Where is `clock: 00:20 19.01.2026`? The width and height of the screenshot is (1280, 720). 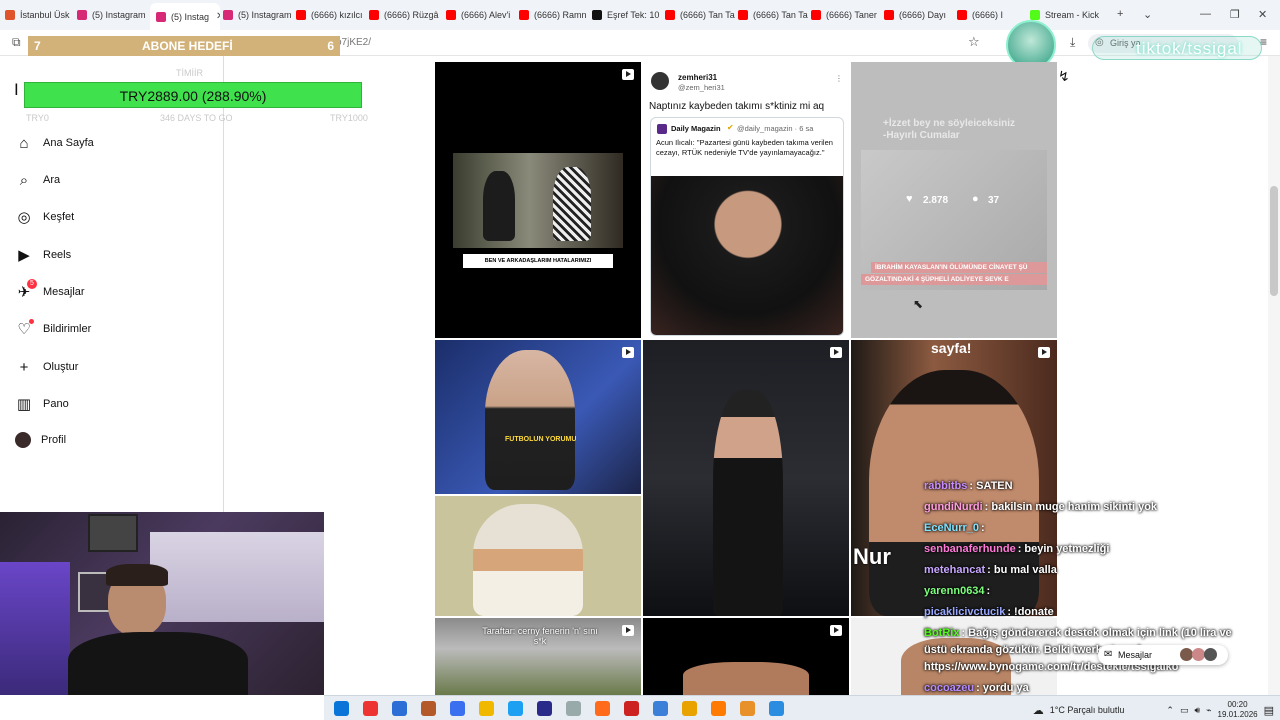 clock: 00:20 19.01.2026 is located at coordinates (1238, 710).